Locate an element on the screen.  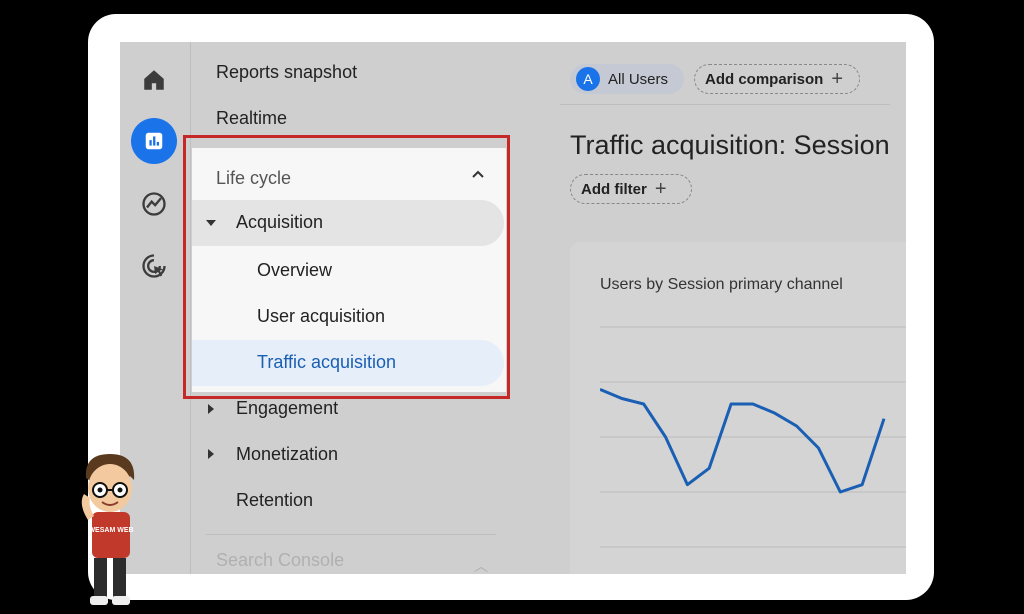
add-comparison-button: Add comparison + is located at coordinates (777, 79).